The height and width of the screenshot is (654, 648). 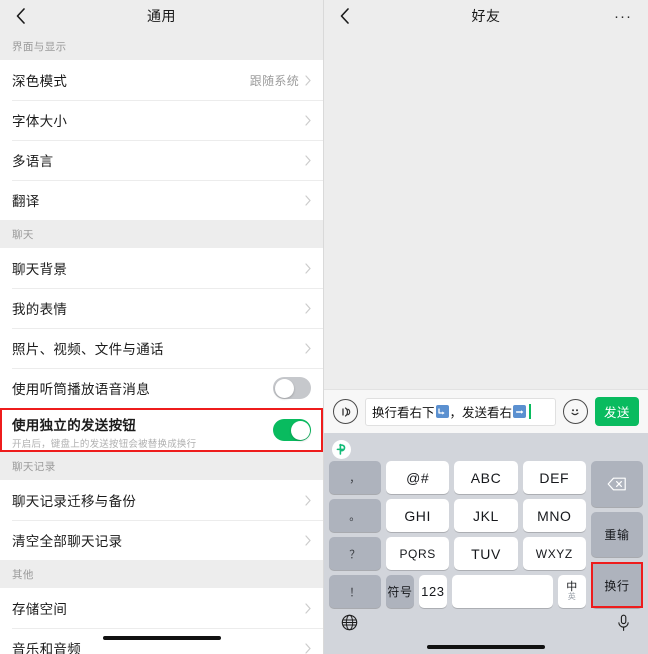 I want to click on setting-row-clear-history: 清空全部聊天记录, so click(x=161, y=540).